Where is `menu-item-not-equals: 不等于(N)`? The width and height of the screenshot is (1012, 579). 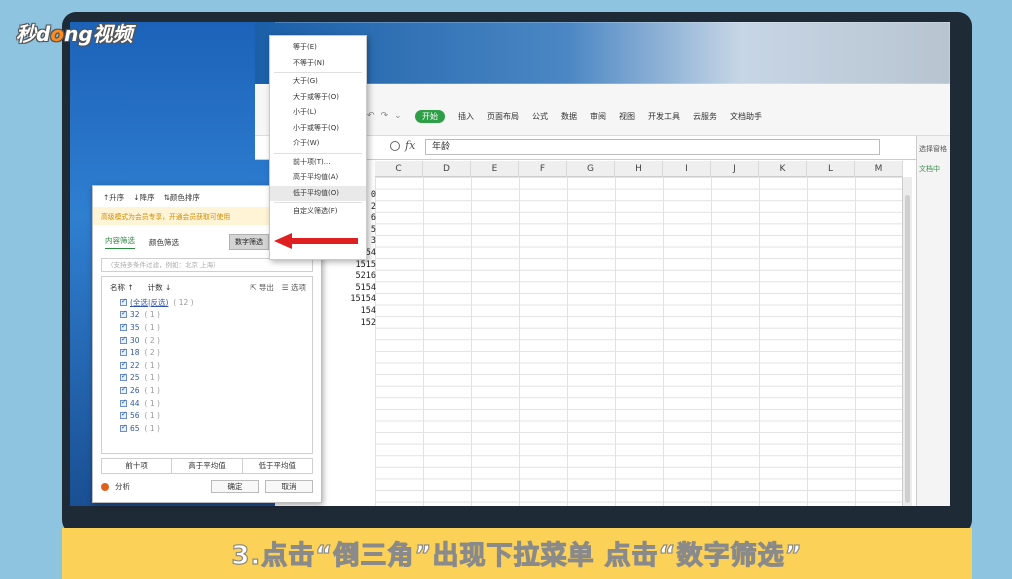
menu-item-not-equals: 不等于(N) is located at coordinates (318, 64).